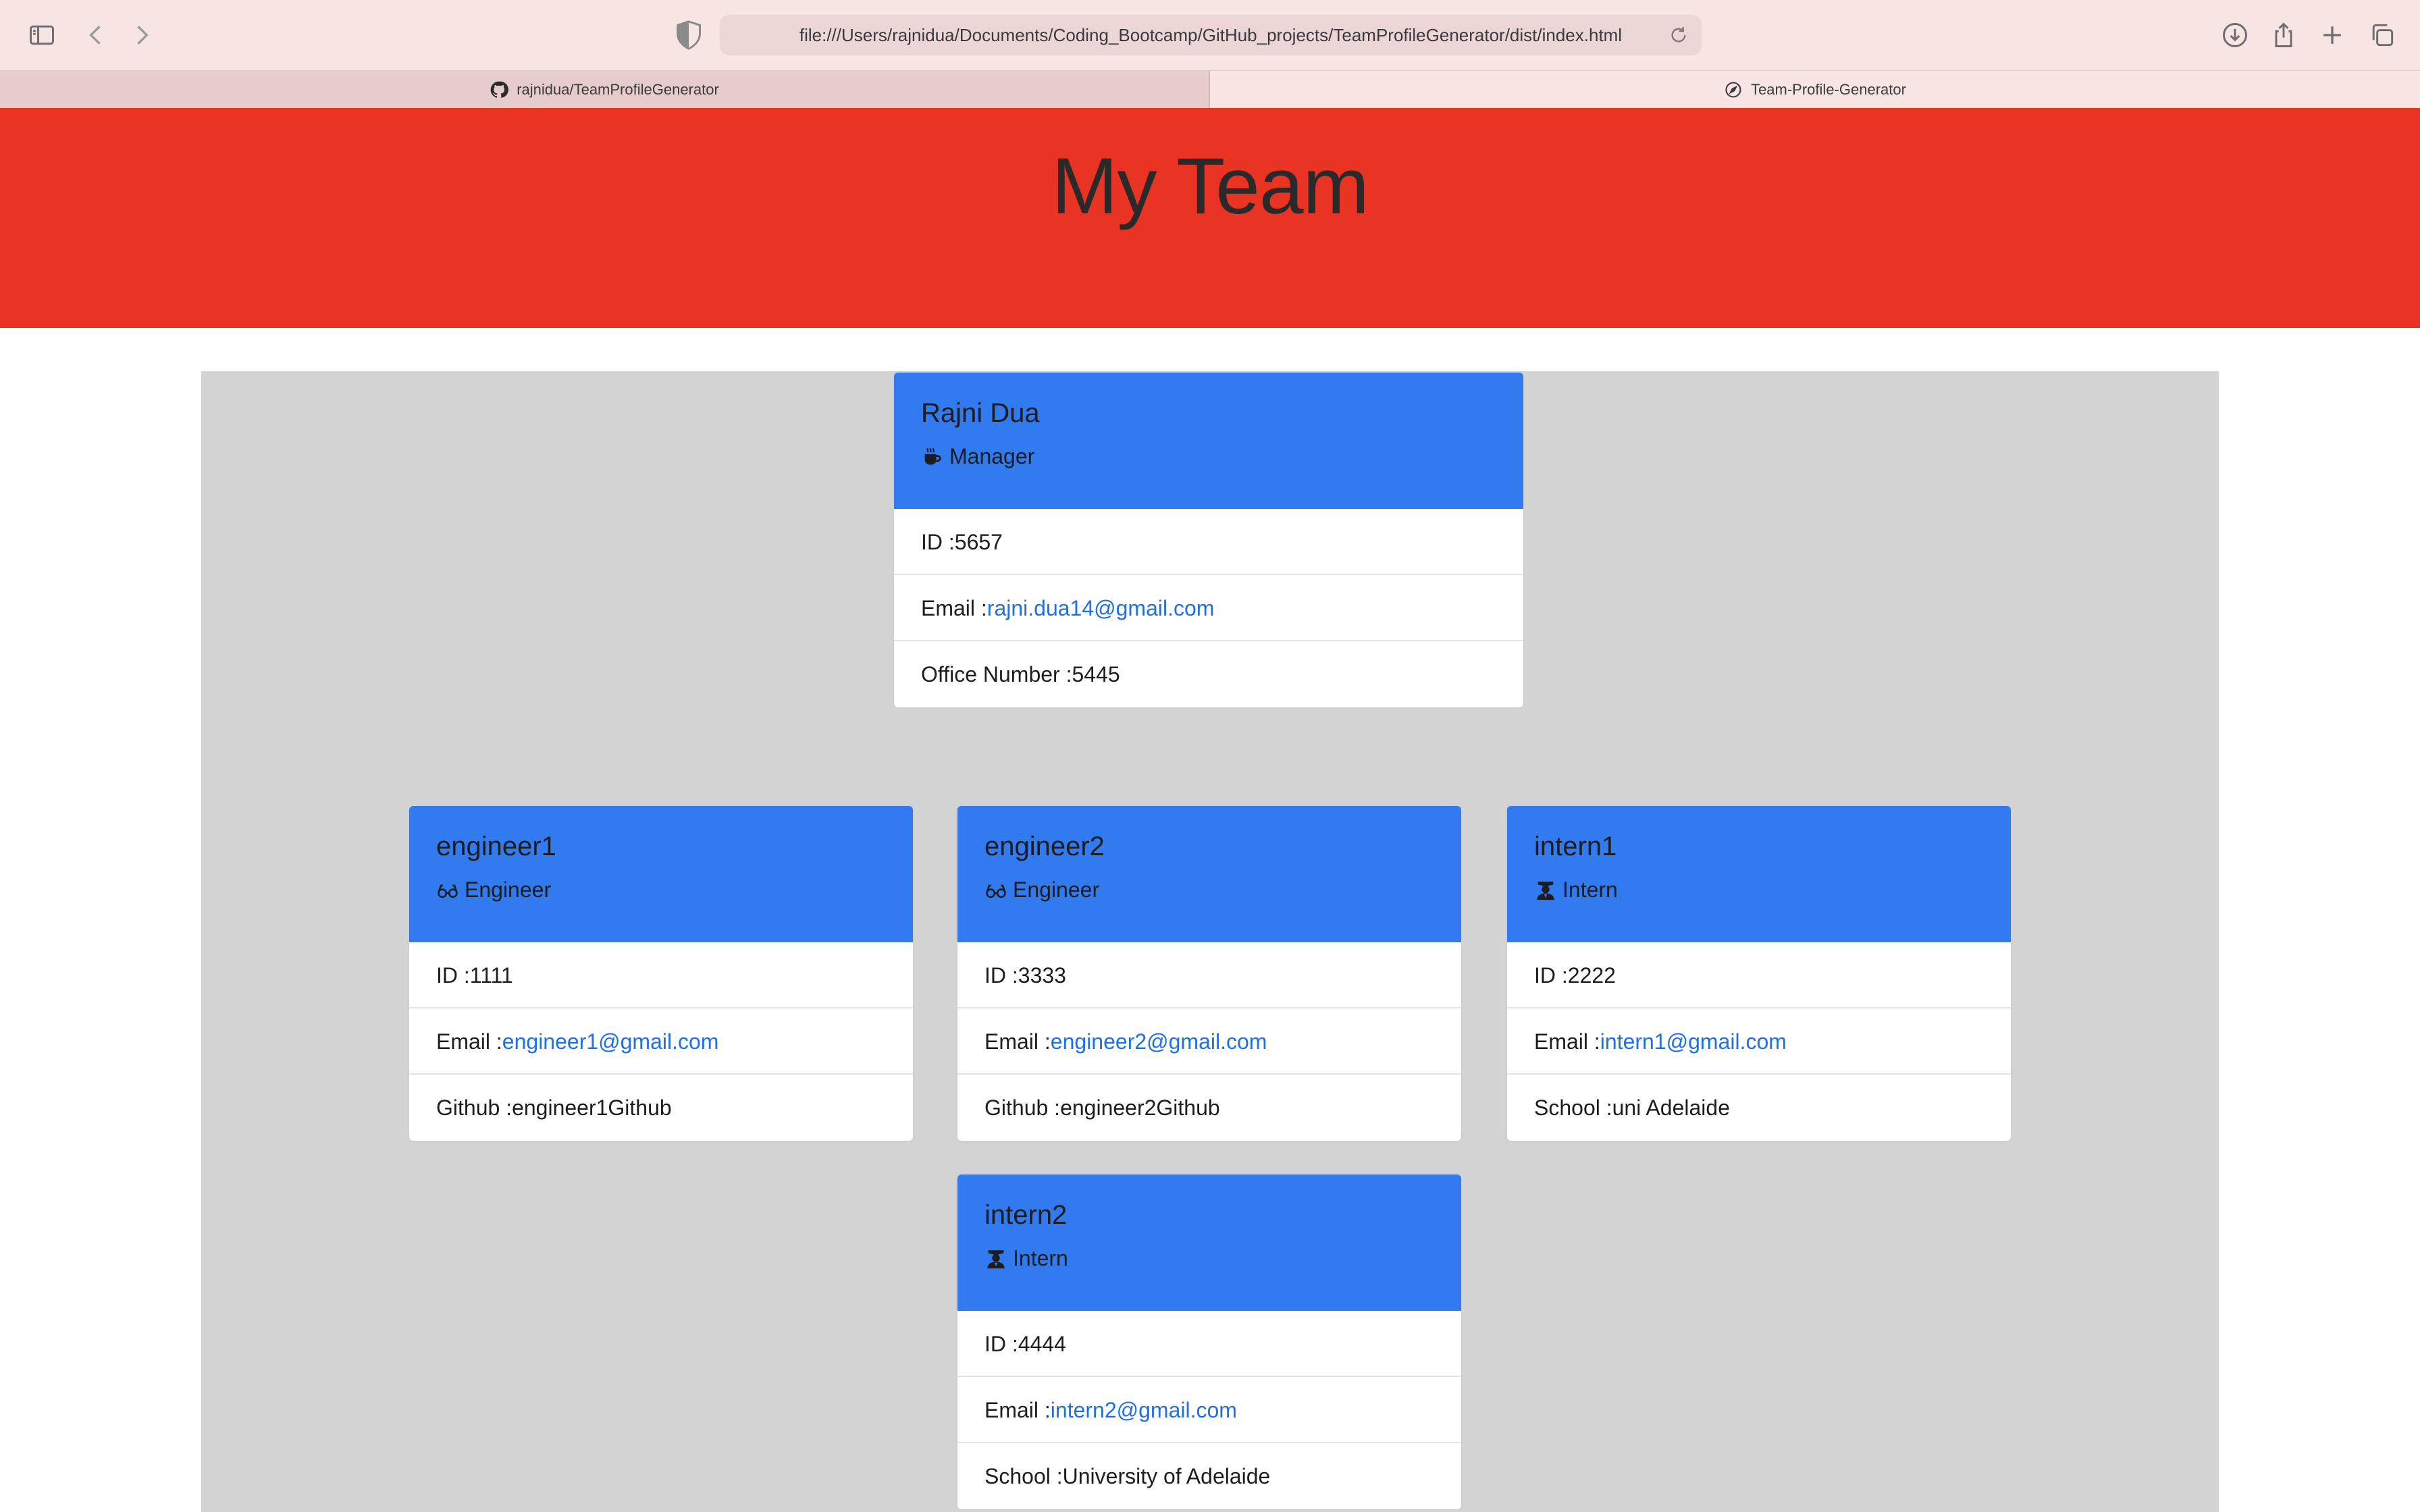 This screenshot has width=2420, height=1512. What do you see at coordinates (1026, 1215) in the screenshot?
I see `employee-name: intern2` at bounding box center [1026, 1215].